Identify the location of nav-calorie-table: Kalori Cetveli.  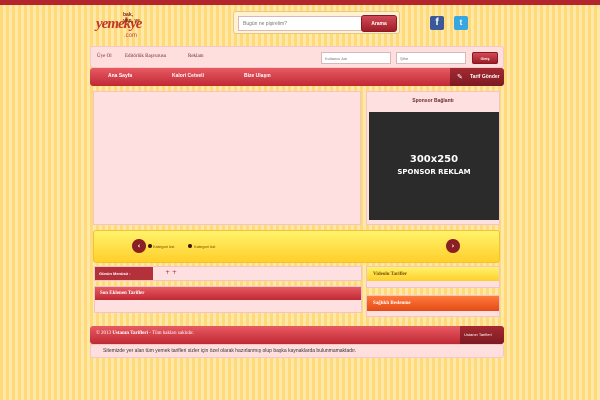
(188, 76).